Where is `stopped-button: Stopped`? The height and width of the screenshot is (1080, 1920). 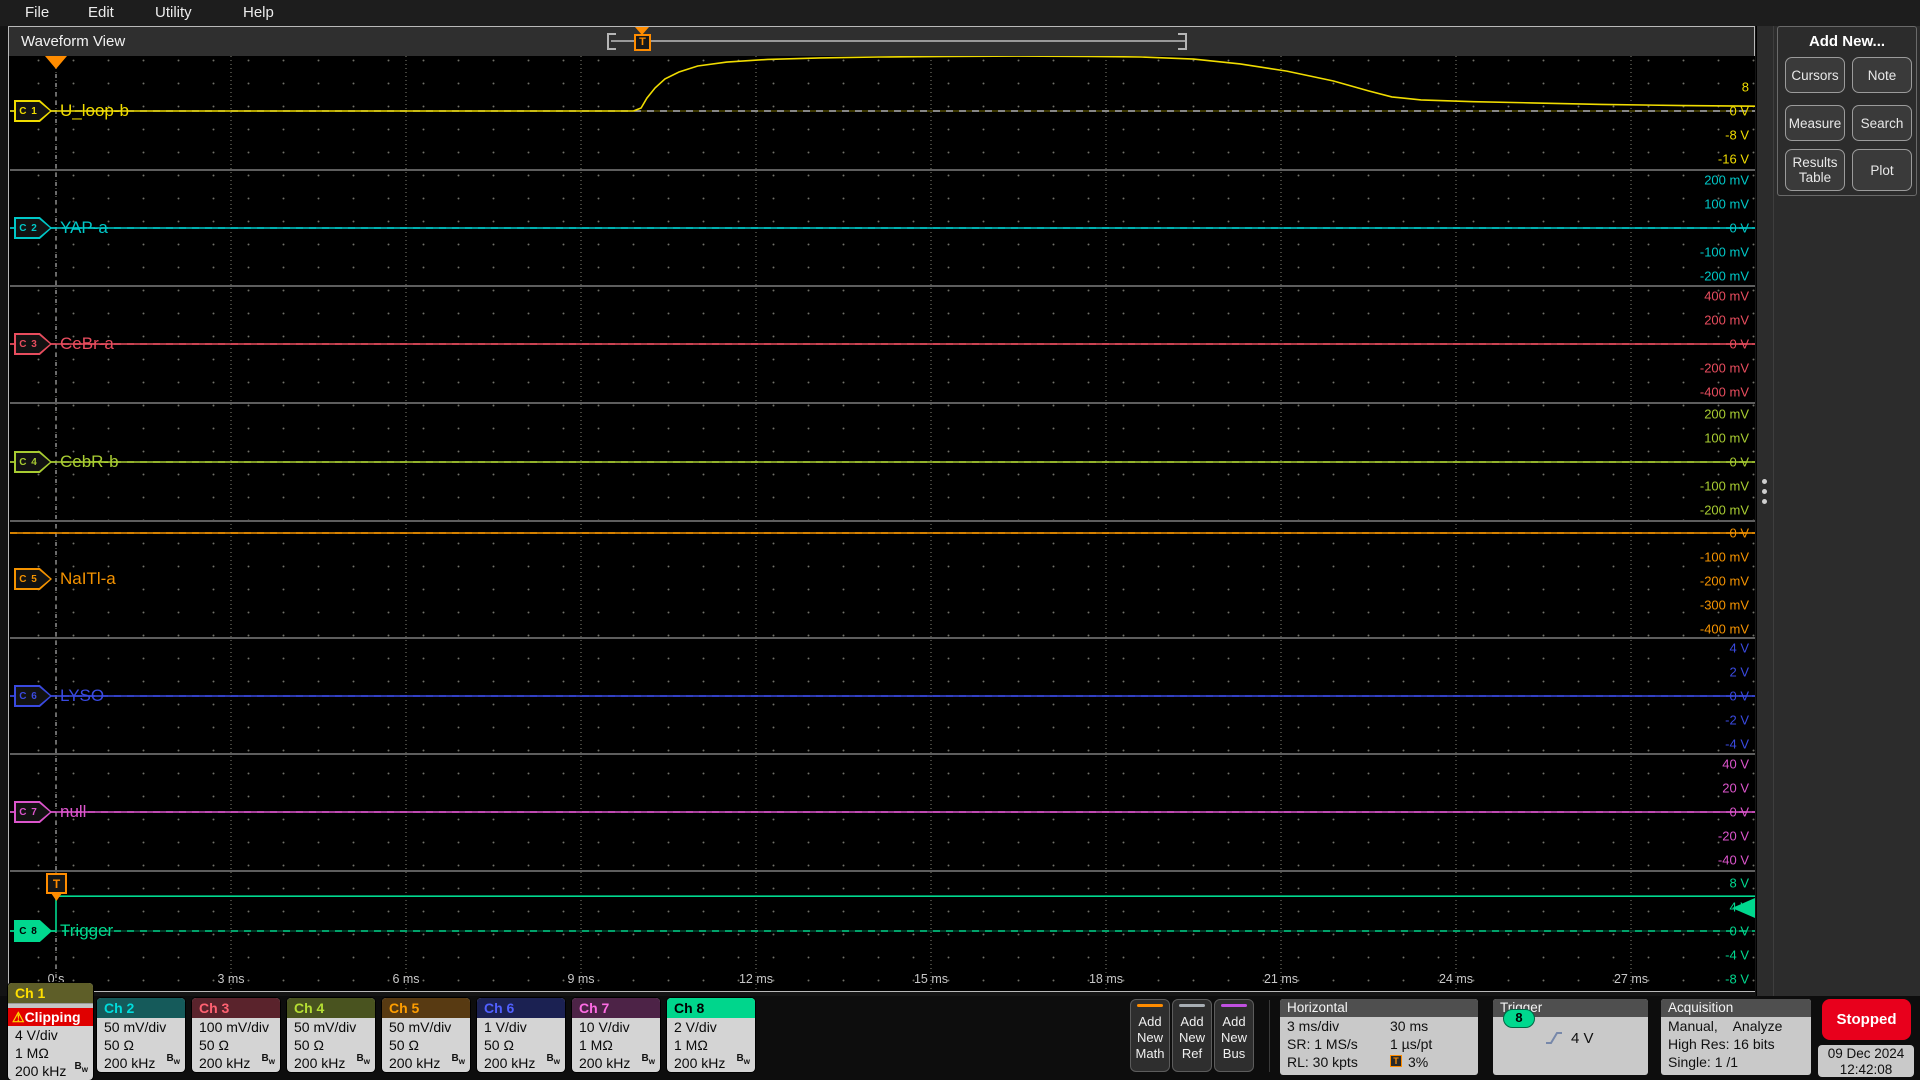
stopped-button: Stopped is located at coordinates (1866, 1019).